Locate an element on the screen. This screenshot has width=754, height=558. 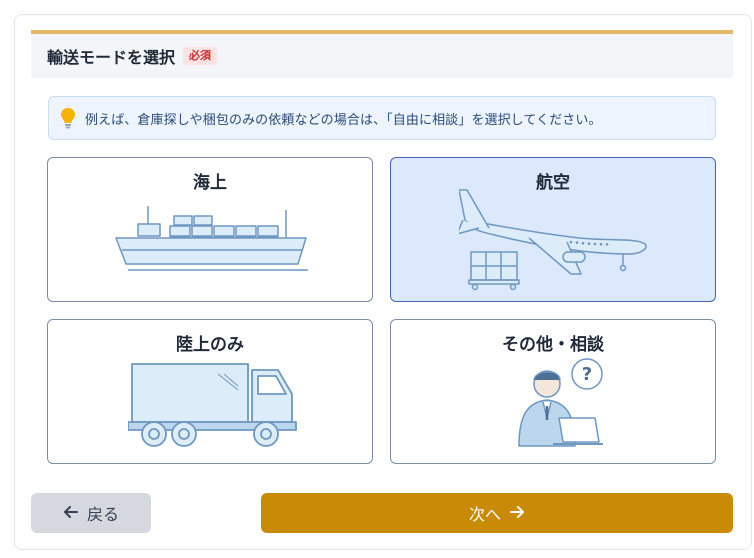
hint-box: 例えば、倉庫探しや梱包のみの依頼などの場合は、「自由に相談」を選択してください。 is located at coordinates (382, 118).